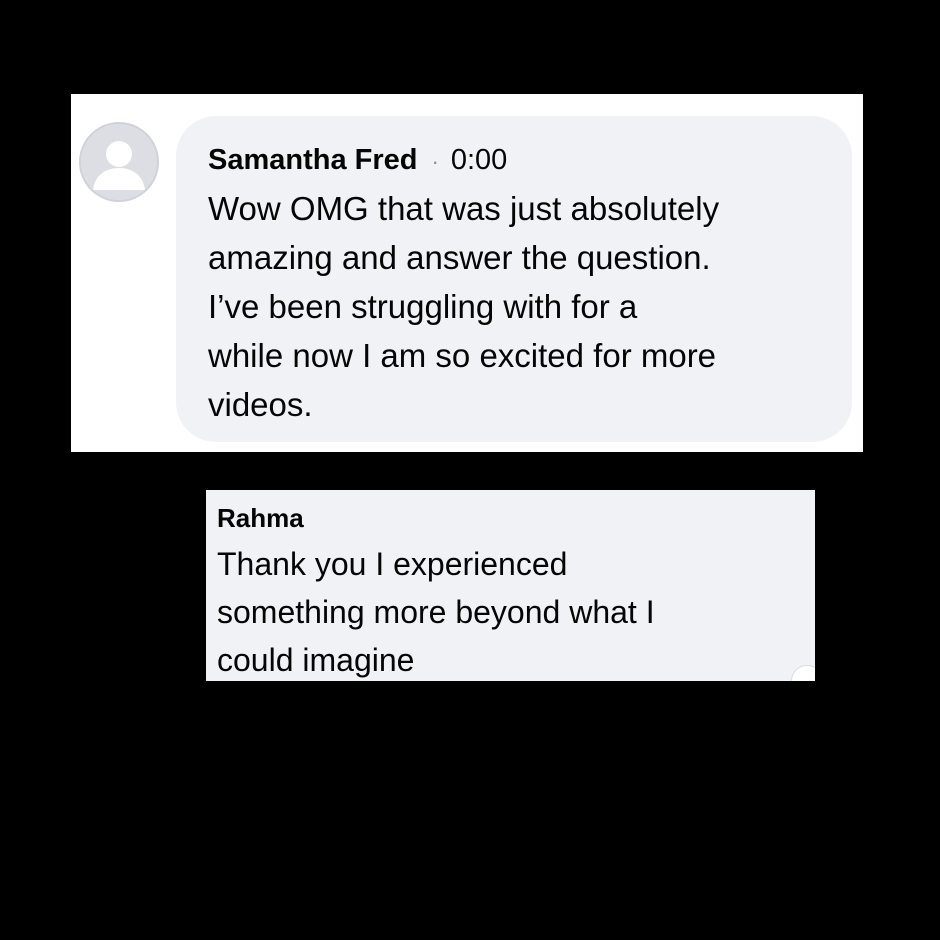  Describe the element at coordinates (464, 208) in the screenshot. I see `comment-line: Wow OMG that was just absolutely` at that location.